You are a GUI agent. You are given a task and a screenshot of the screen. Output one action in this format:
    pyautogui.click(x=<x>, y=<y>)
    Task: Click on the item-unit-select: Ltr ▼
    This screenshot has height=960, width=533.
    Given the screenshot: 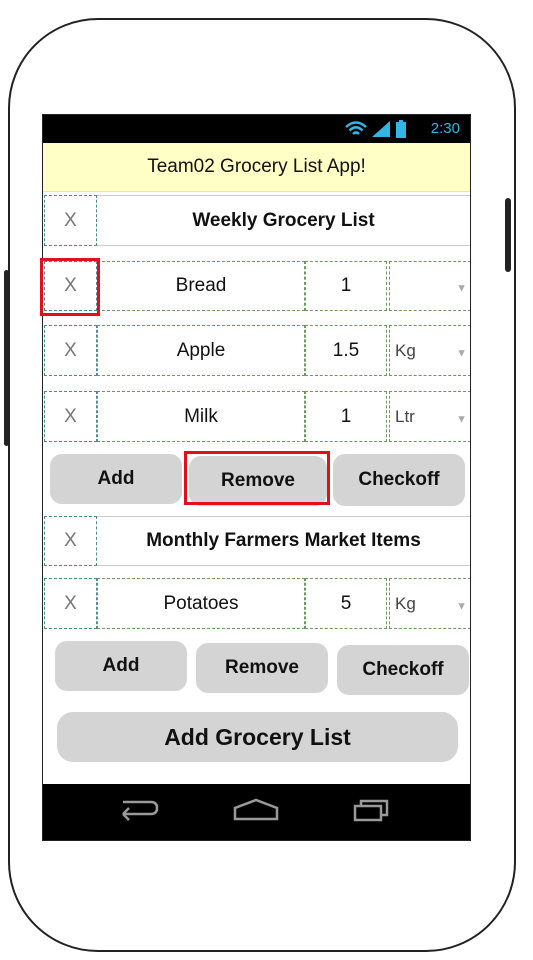 What is the action you would take?
    pyautogui.click(x=429, y=416)
    